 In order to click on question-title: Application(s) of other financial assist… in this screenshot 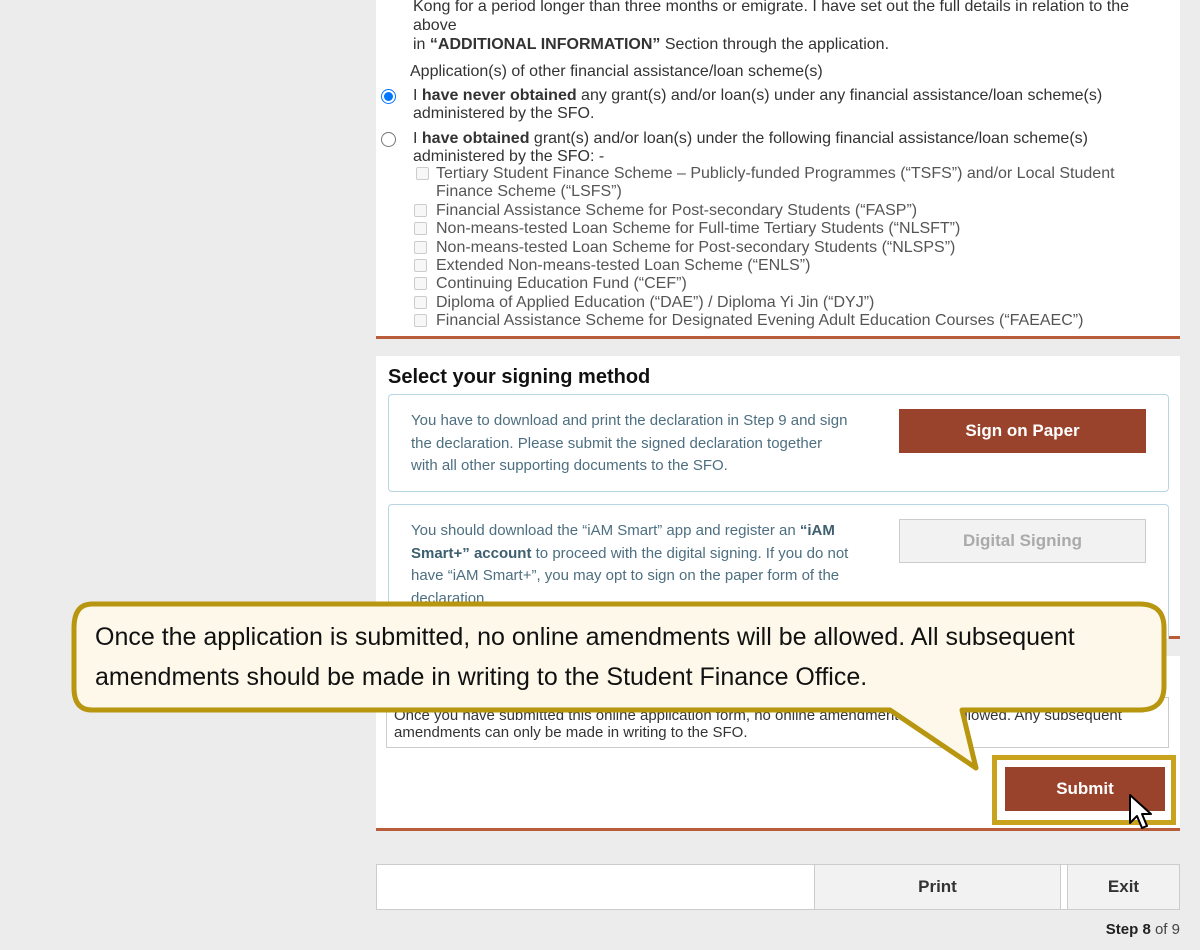, I will do `click(616, 71)`.